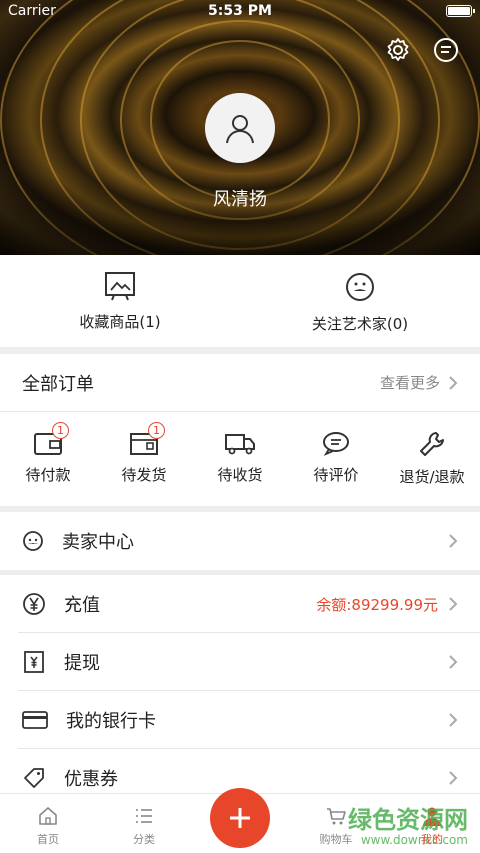 The image size is (480, 853). I want to click on settings-gear-icon, so click(398, 50).